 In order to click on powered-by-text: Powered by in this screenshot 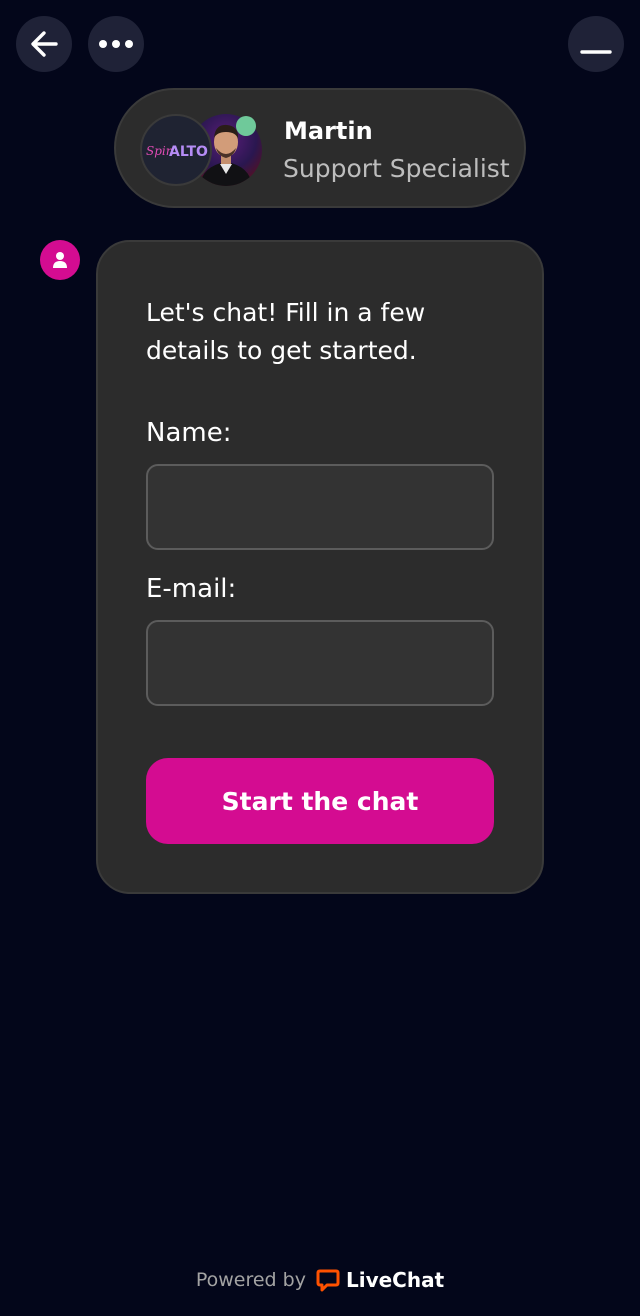, I will do `click(250, 1280)`.